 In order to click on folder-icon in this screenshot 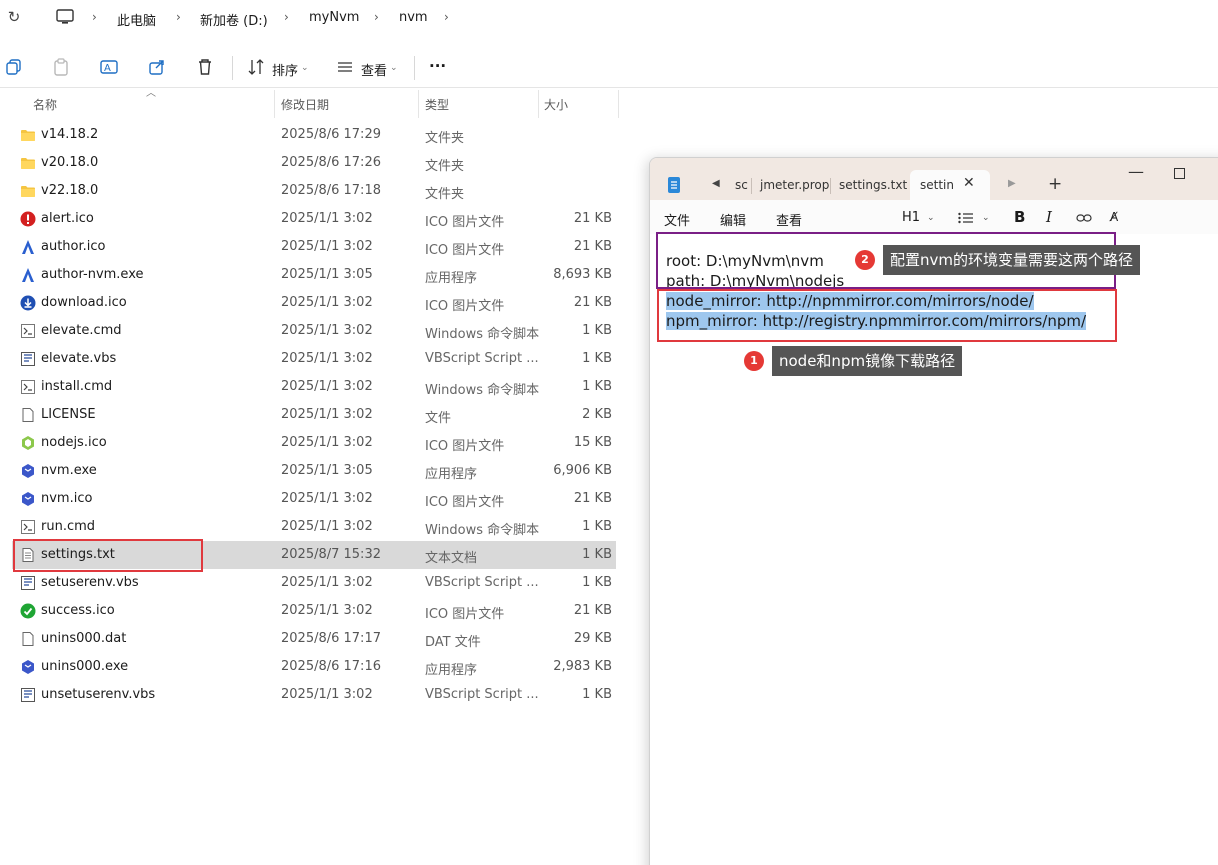, I will do `click(28, 191)`.